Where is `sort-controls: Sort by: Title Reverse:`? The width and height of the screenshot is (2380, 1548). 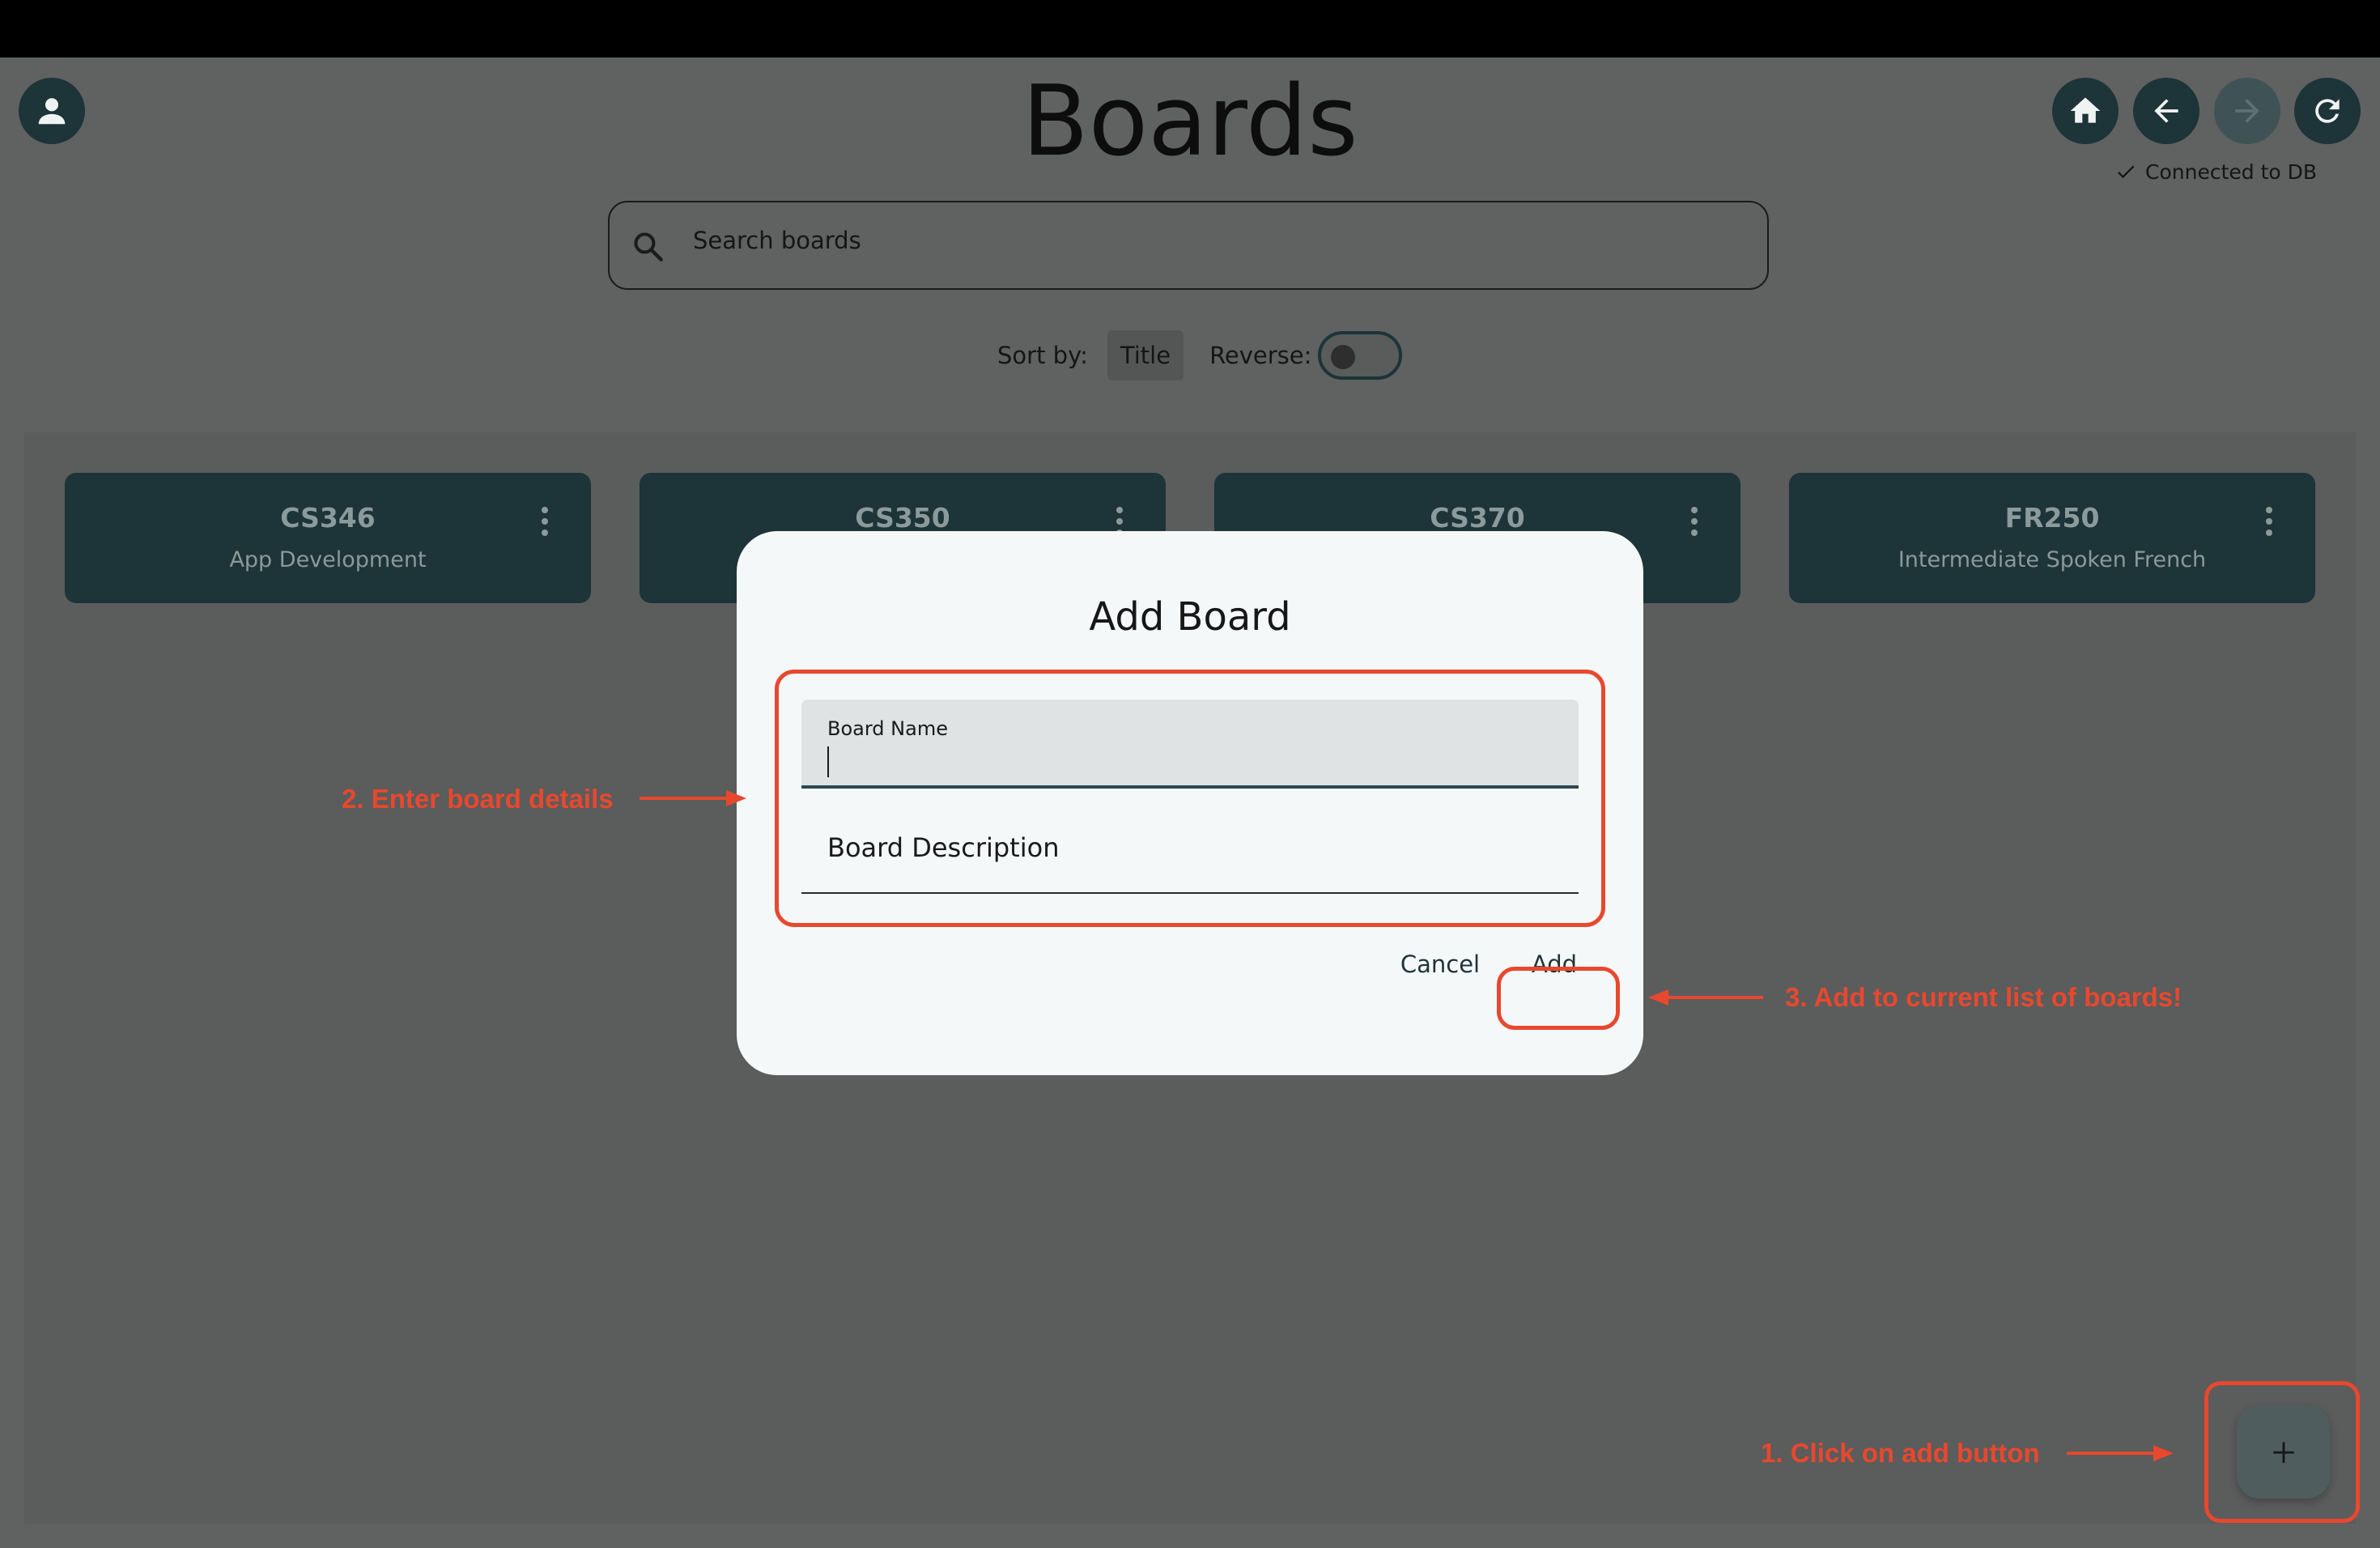
sort-controls: Sort by: Title Reverse: is located at coordinates (1200, 356).